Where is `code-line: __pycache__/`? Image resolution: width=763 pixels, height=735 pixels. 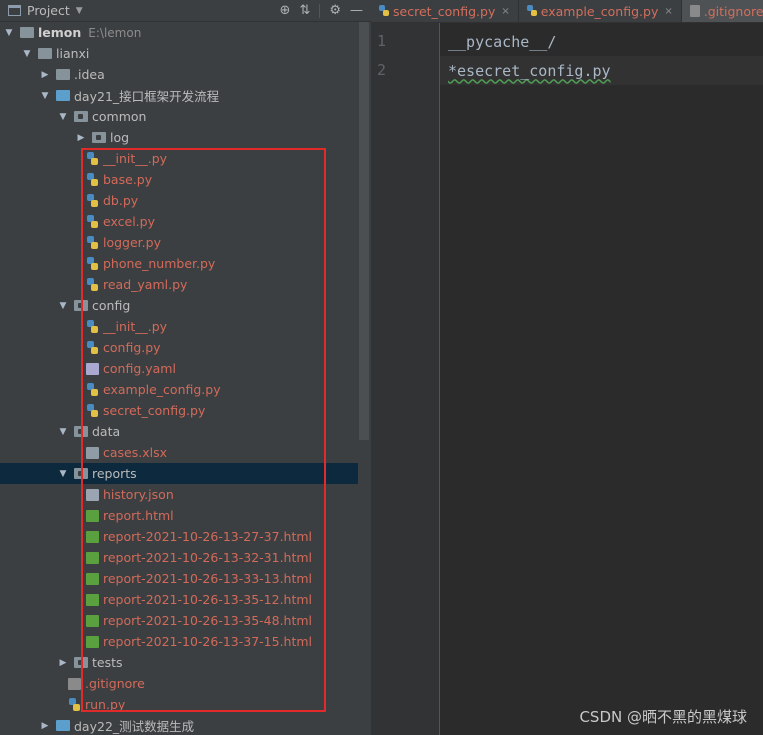 code-line: __pycache__/ is located at coordinates (601, 41).